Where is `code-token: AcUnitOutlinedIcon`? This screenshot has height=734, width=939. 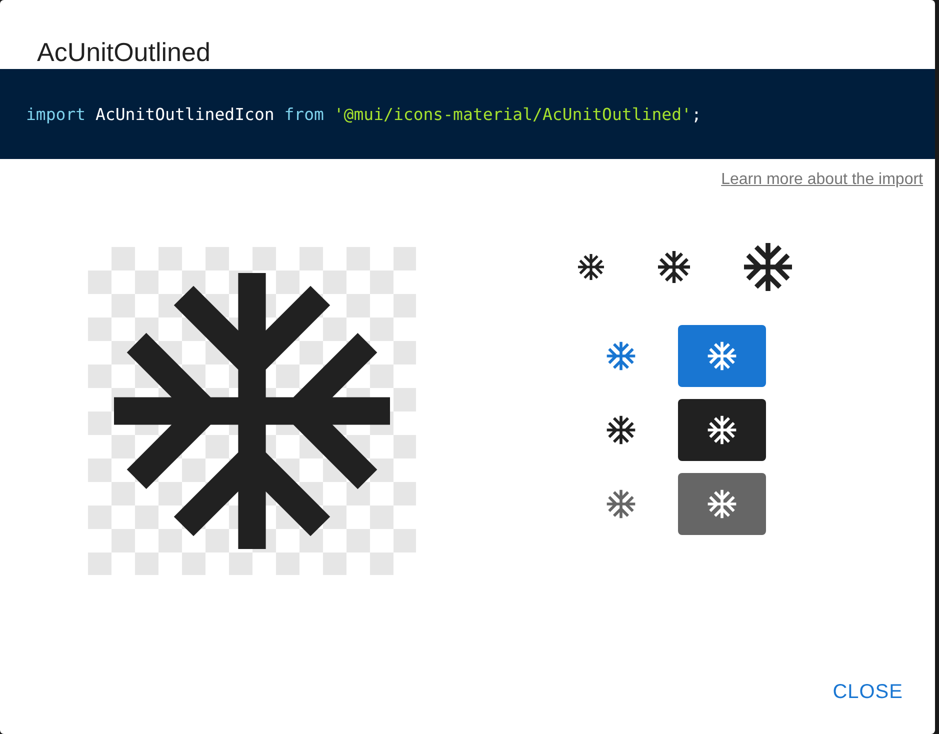 code-token: AcUnitOutlinedIcon is located at coordinates (185, 114).